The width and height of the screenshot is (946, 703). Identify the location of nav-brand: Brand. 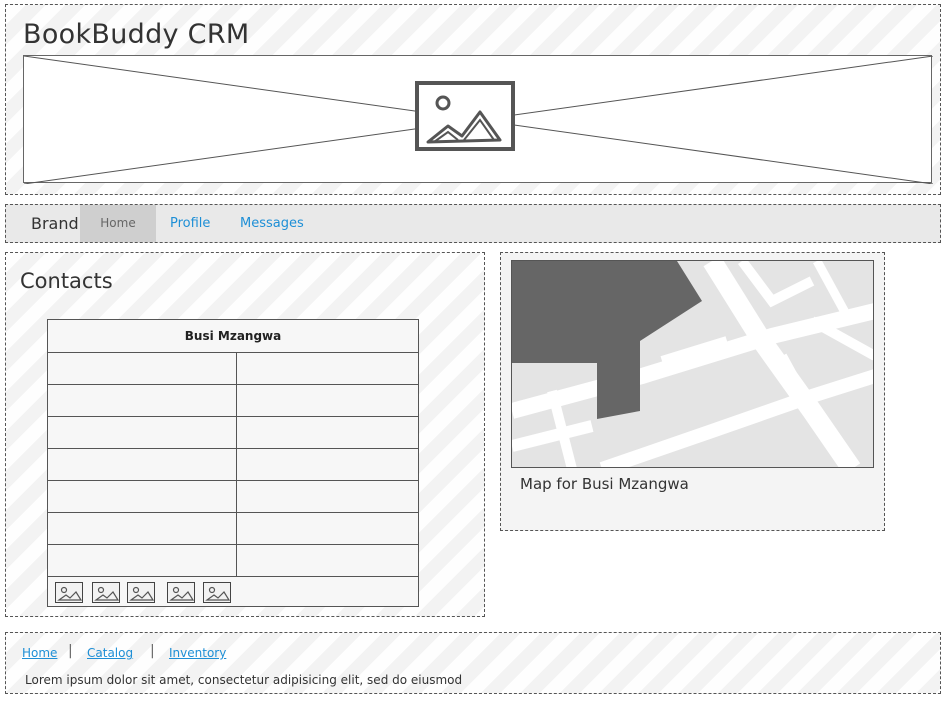
(55, 223).